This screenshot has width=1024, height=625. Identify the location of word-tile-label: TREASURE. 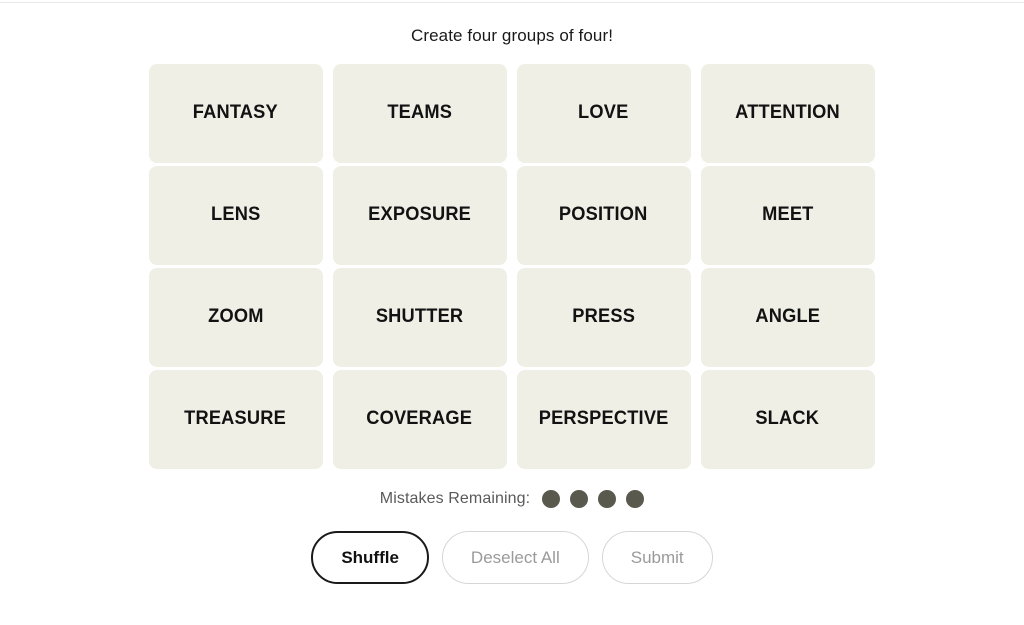
(235, 419).